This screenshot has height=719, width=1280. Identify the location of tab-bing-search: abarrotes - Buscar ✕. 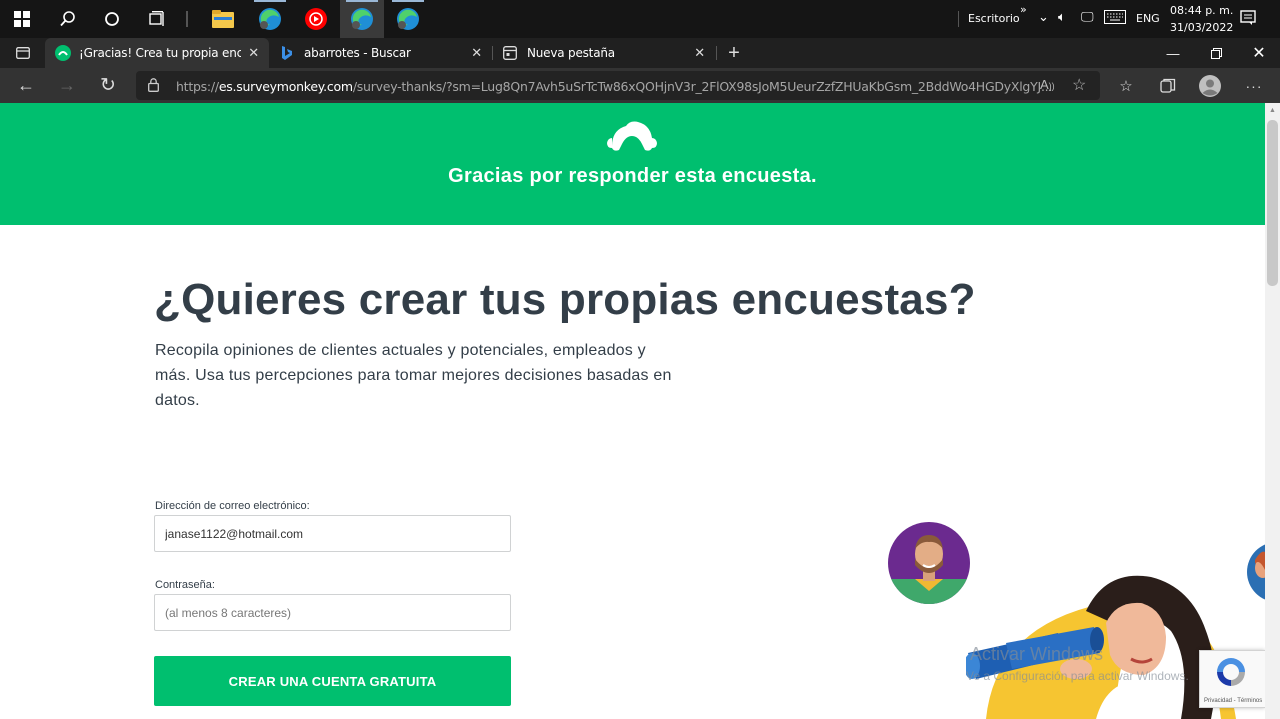
(381, 53).